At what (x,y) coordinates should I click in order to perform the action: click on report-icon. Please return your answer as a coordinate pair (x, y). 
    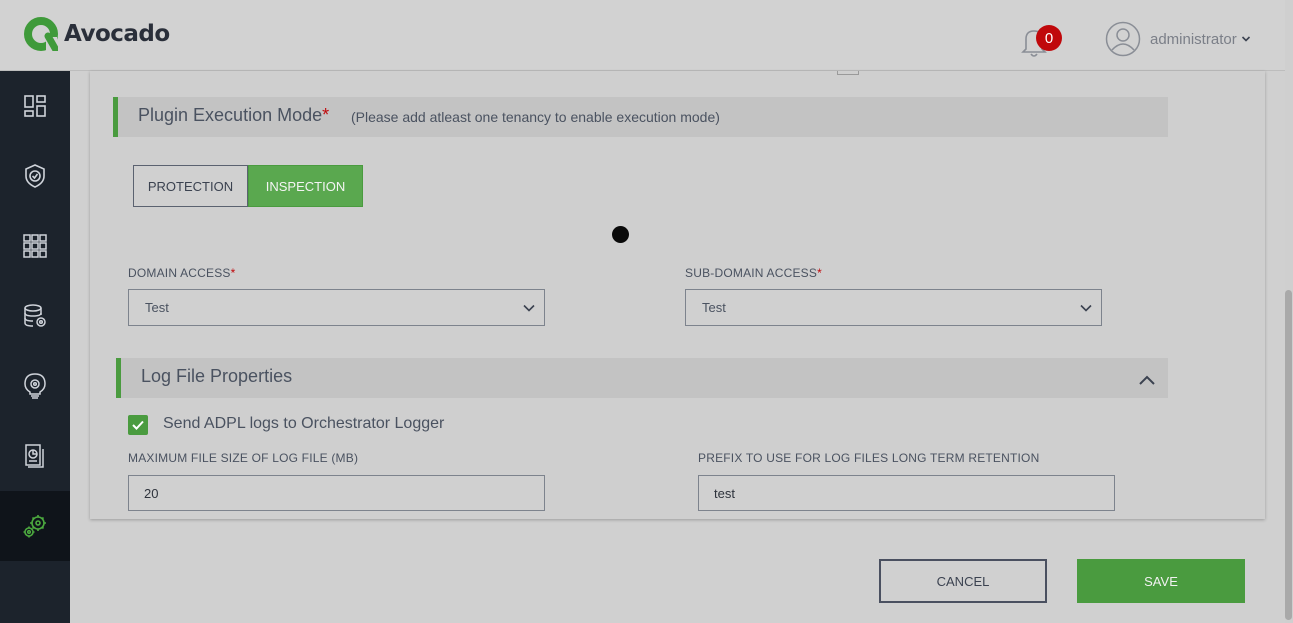
    Looking at the image, I should click on (34, 456).